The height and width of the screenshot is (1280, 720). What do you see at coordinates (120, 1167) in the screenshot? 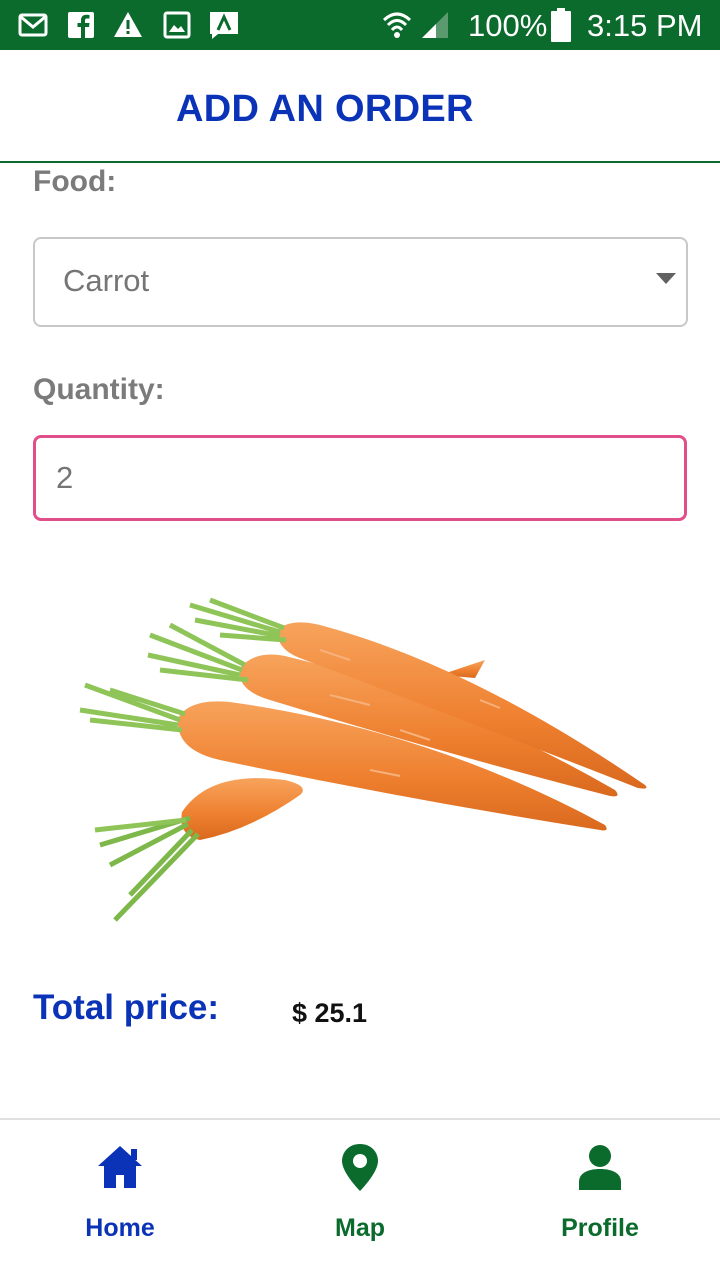
I see `home-icon` at bounding box center [120, 1167].